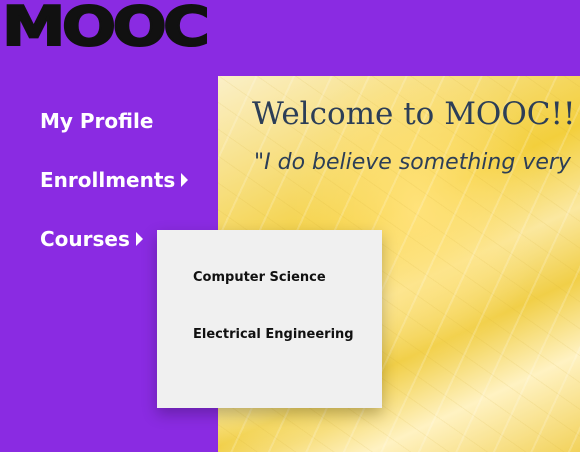  What do you see at coordinates (108, 180) in the screenshot?
I see `nav-item-label: Enrollments` at bounding box center [108, 180].